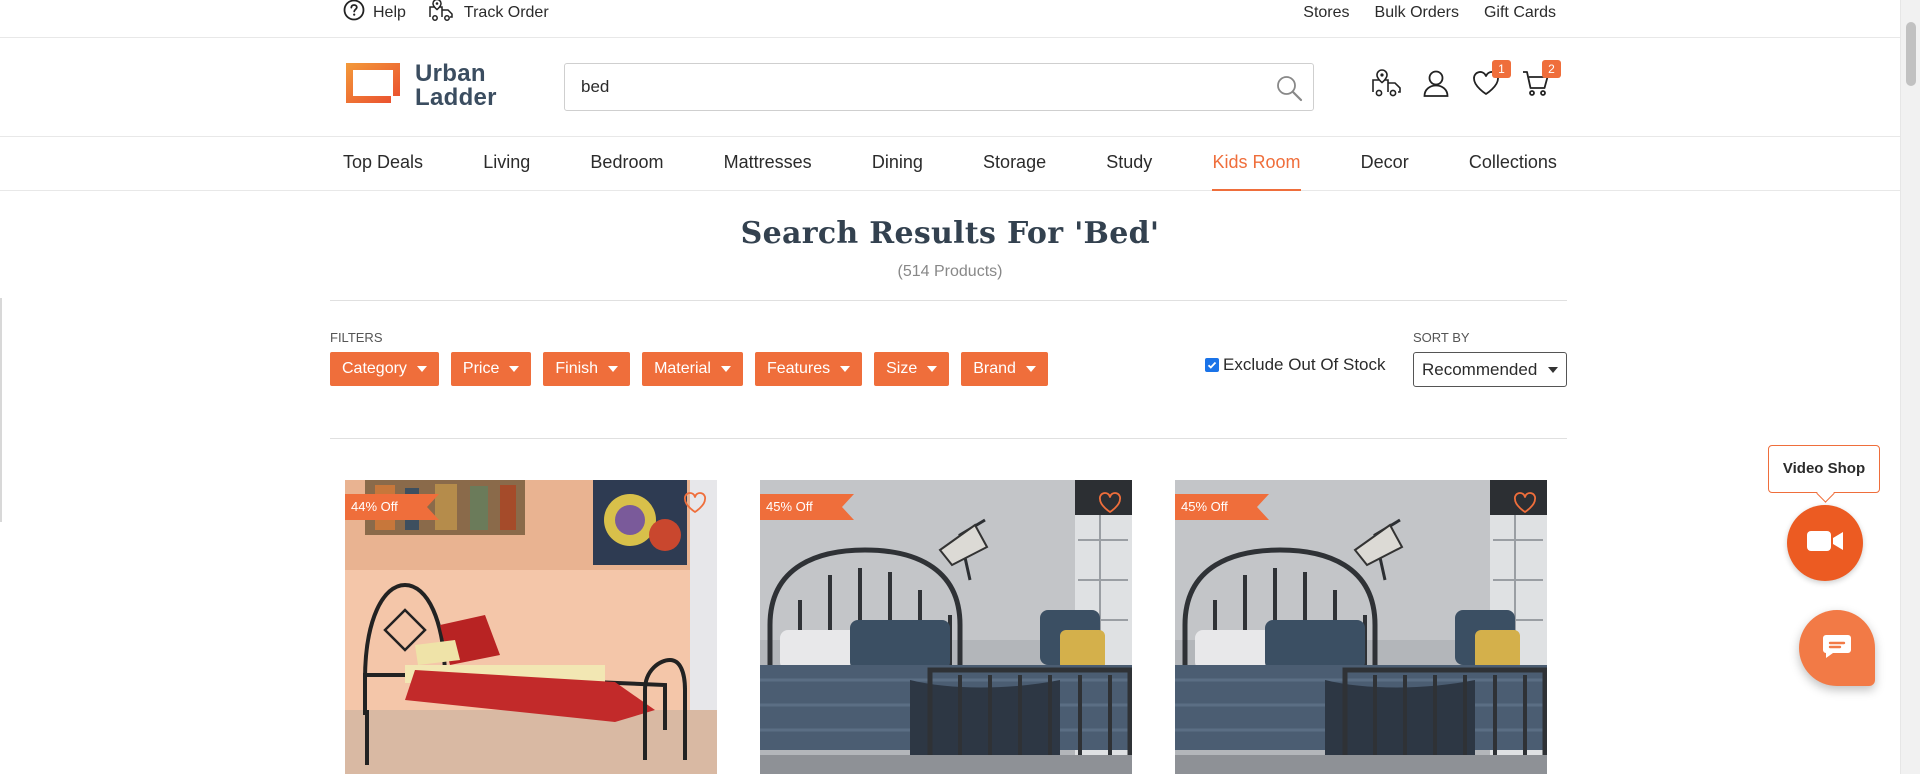  Describe the element at coordinates (1, 410) in the screenshot. I see `left-edge-divider` at that location.